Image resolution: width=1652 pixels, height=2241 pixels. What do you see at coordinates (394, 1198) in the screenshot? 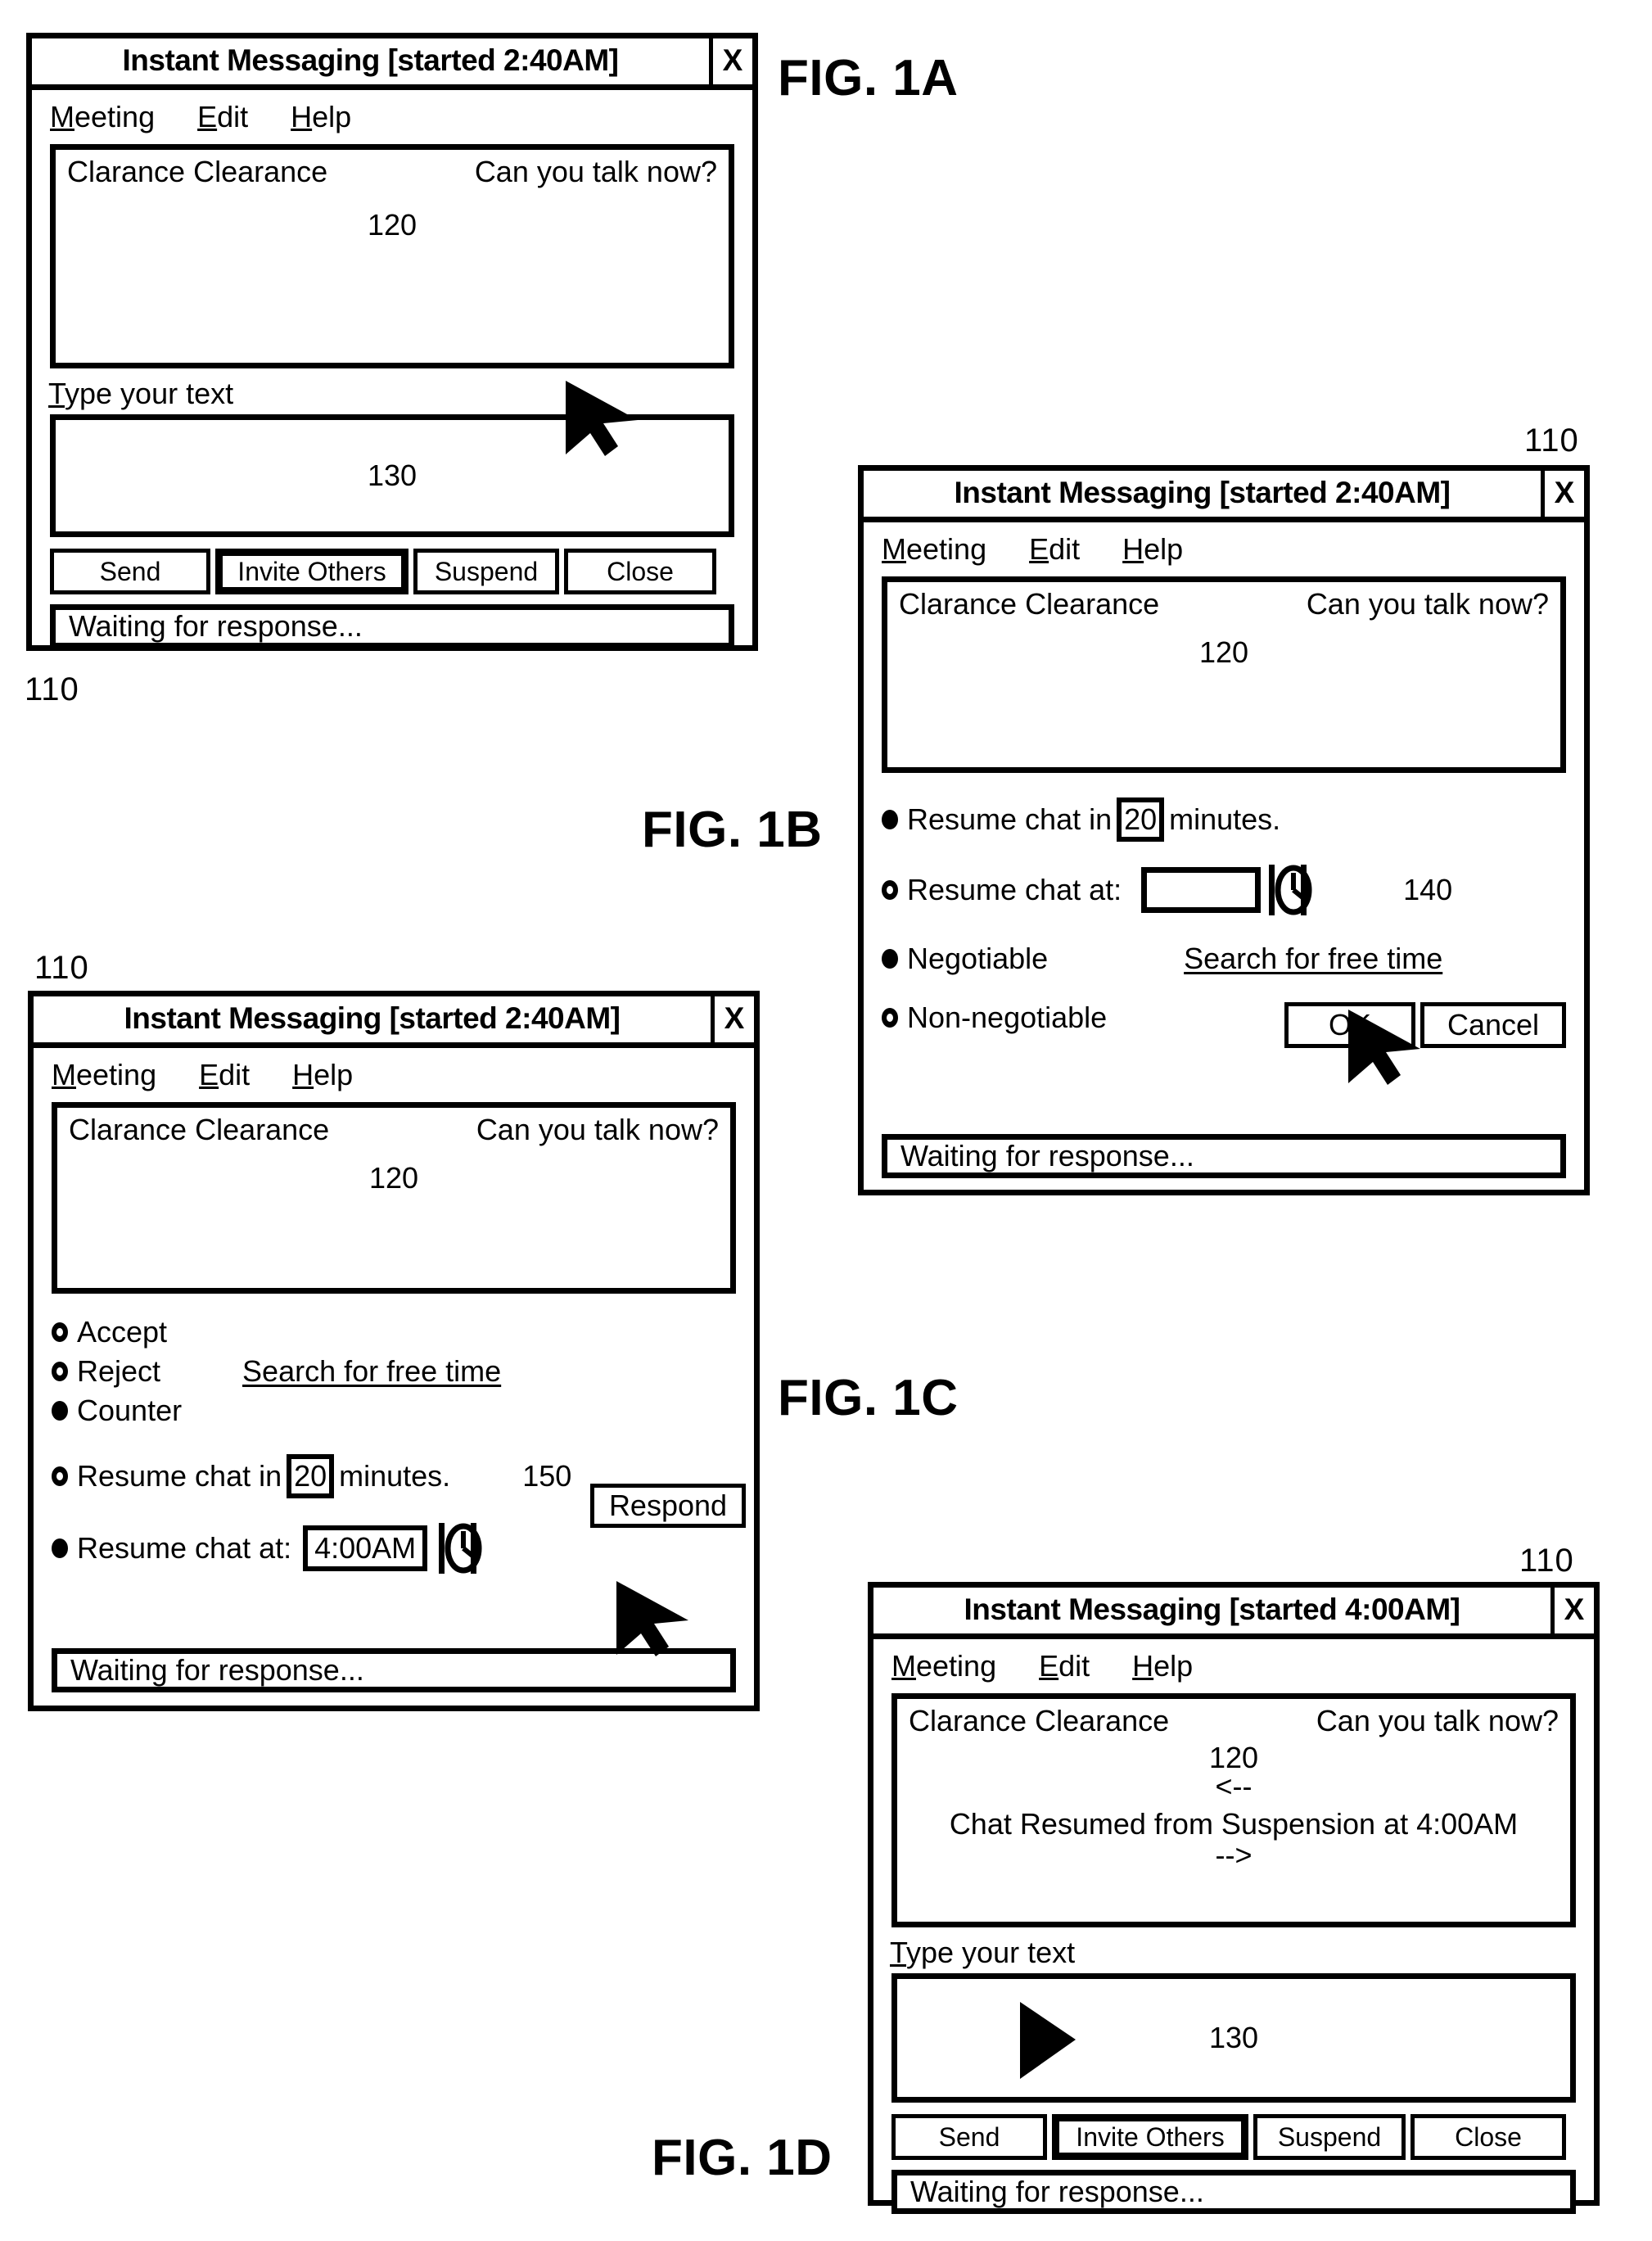
I see `chat-transcript: Clarance Clearance Can you talk now? 120` at bounding box center [394, 1198].